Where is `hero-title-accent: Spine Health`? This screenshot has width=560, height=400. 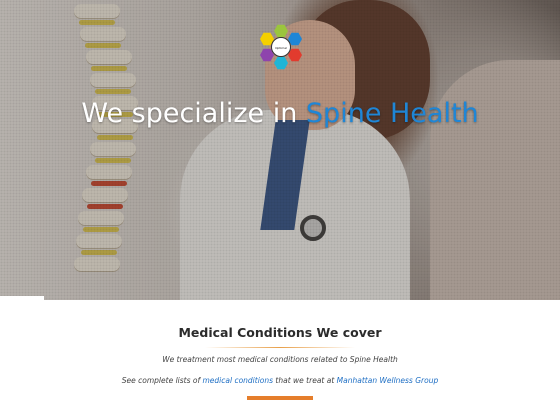
hero-title-accent: Spine Health is located at coordinates (392, 113).